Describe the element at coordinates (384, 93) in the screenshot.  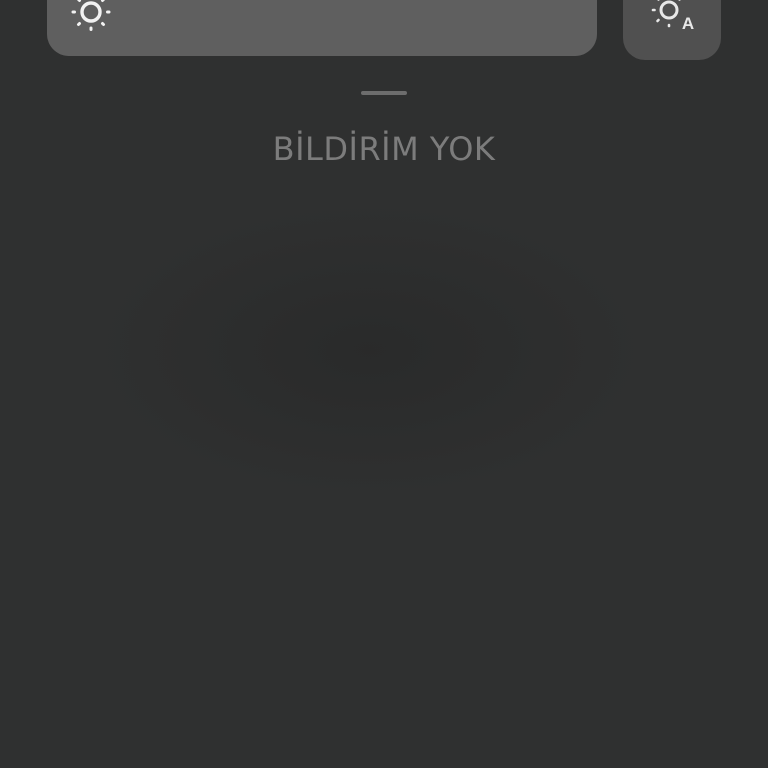
I see `panel-drag-handle` at that location.